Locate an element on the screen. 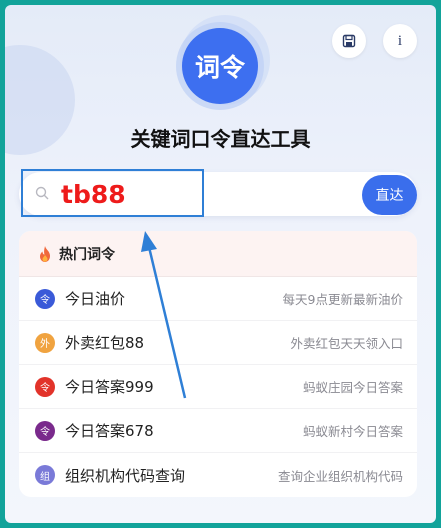  item-label: 外卖红包88 is located at coordinates (105, 343).